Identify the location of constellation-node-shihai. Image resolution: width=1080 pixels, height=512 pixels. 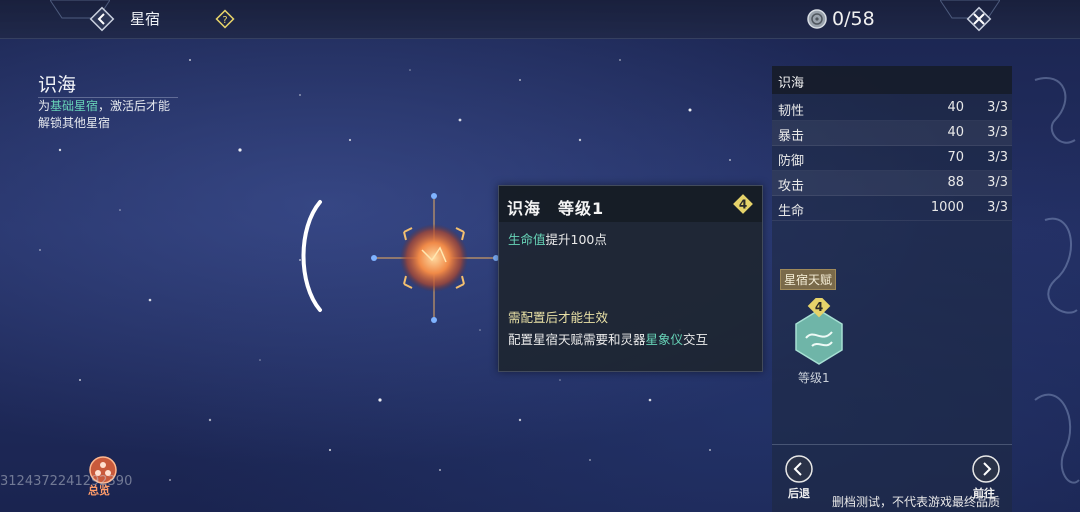
(434, 258).